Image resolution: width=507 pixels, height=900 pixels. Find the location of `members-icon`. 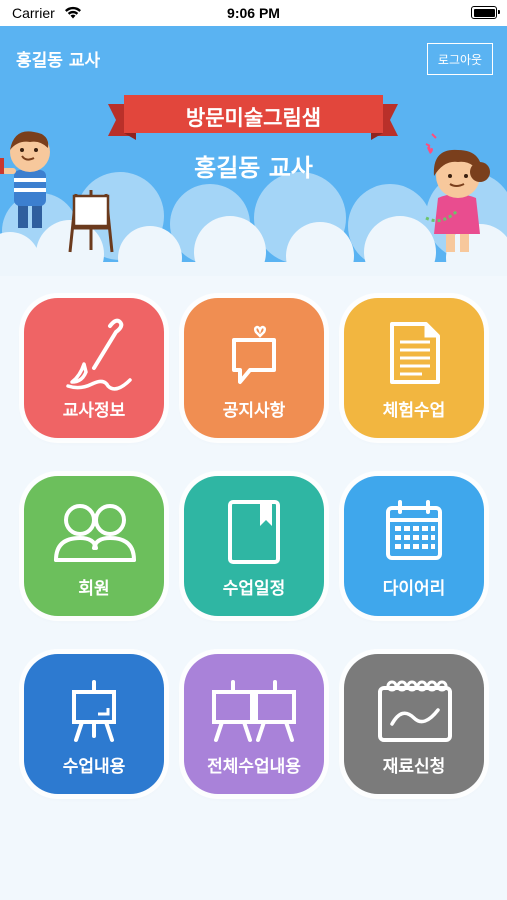

members-icon is located at coordinates (95, 533).